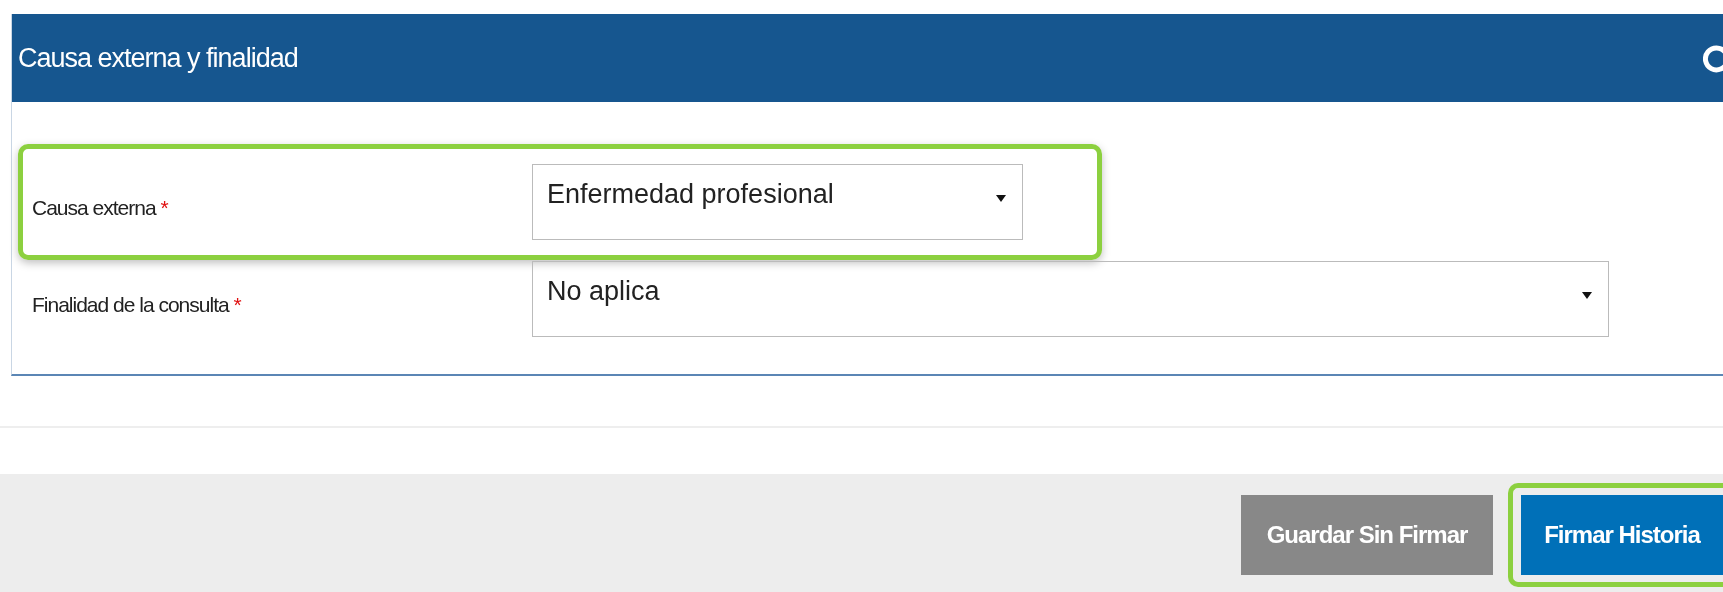  I want to click on dropdown: Enfermedad profesional, so click(777, 202).